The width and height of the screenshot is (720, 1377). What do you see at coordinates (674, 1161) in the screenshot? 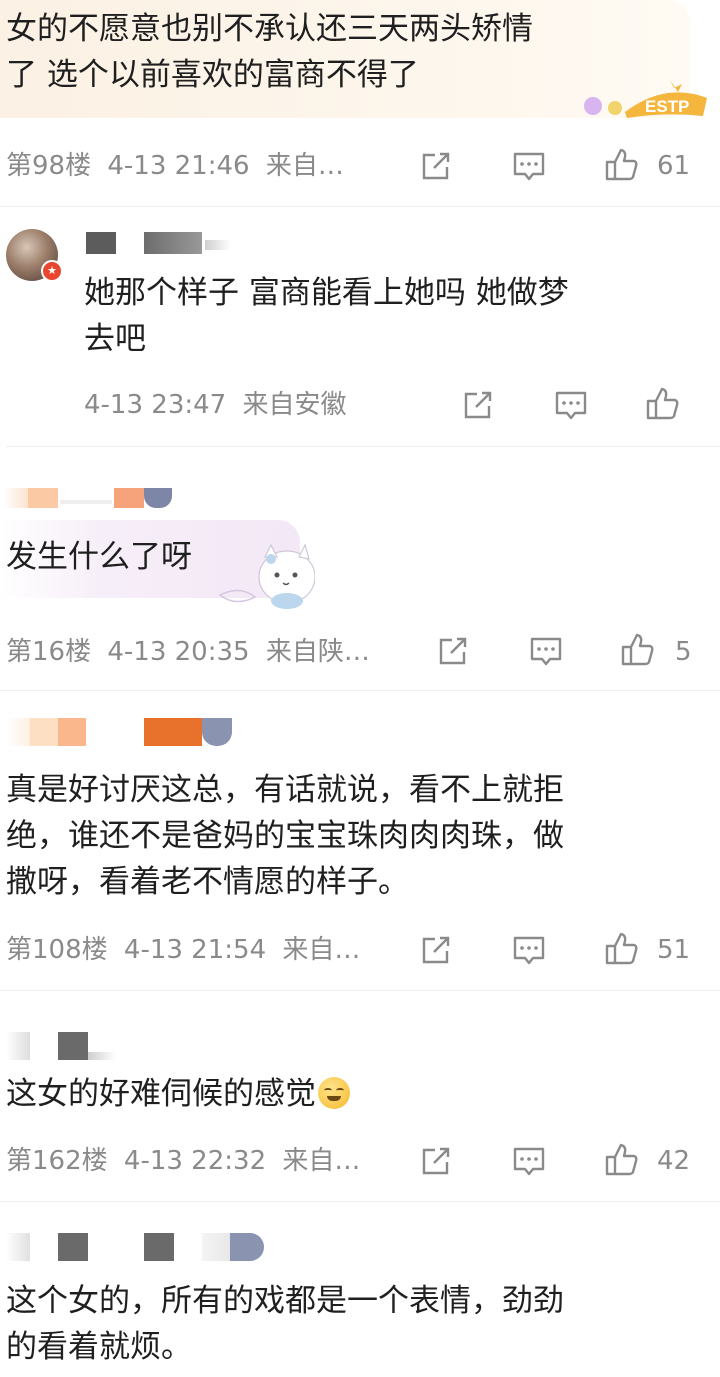
I see `like-count: 42` at bounding box center [674, 1161].